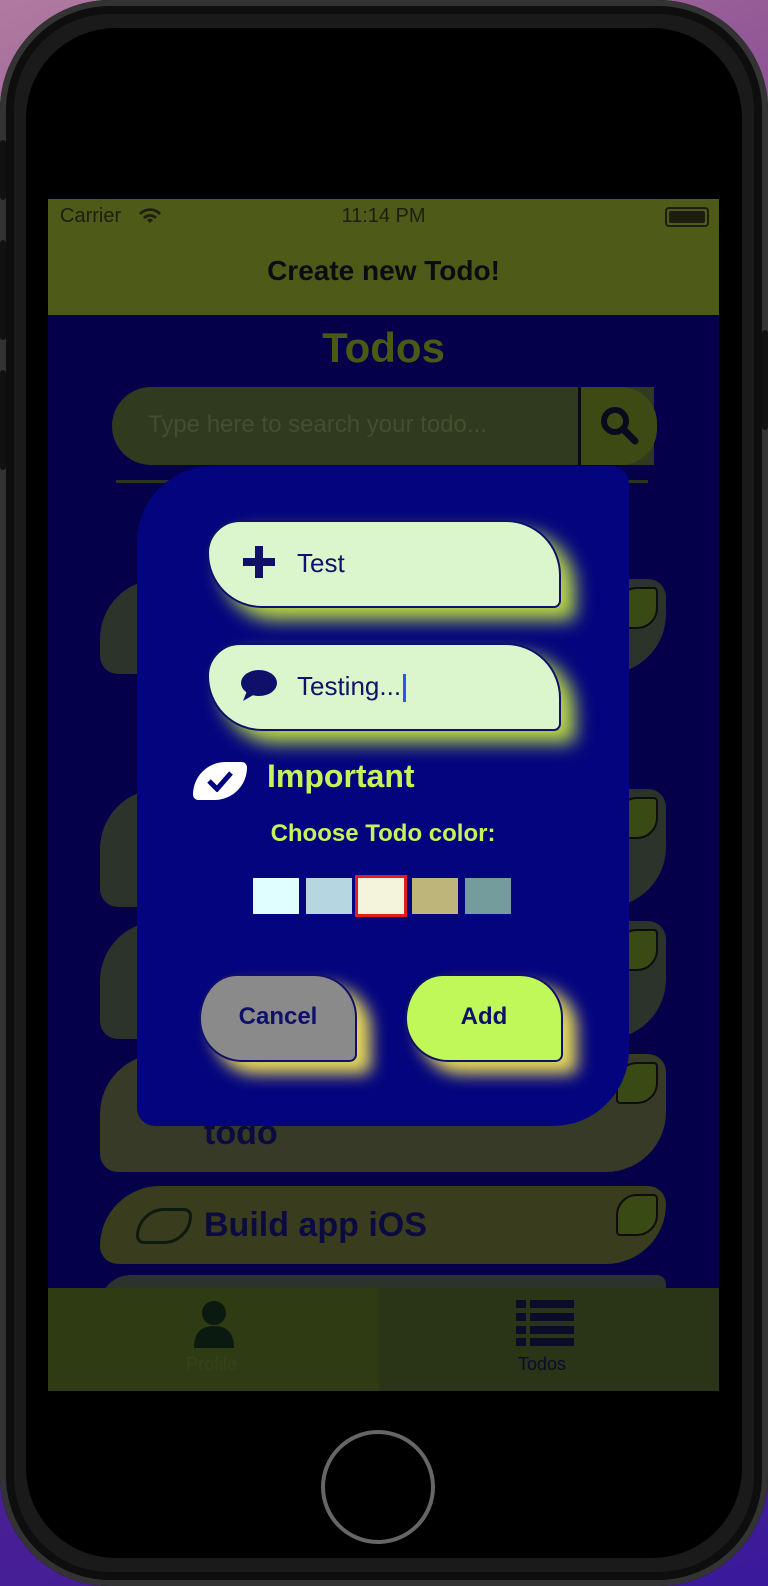 The width and height of the screenshot is (768, 1586). I want to click on tab-bar: Profile Todos, so click(383, 1339).